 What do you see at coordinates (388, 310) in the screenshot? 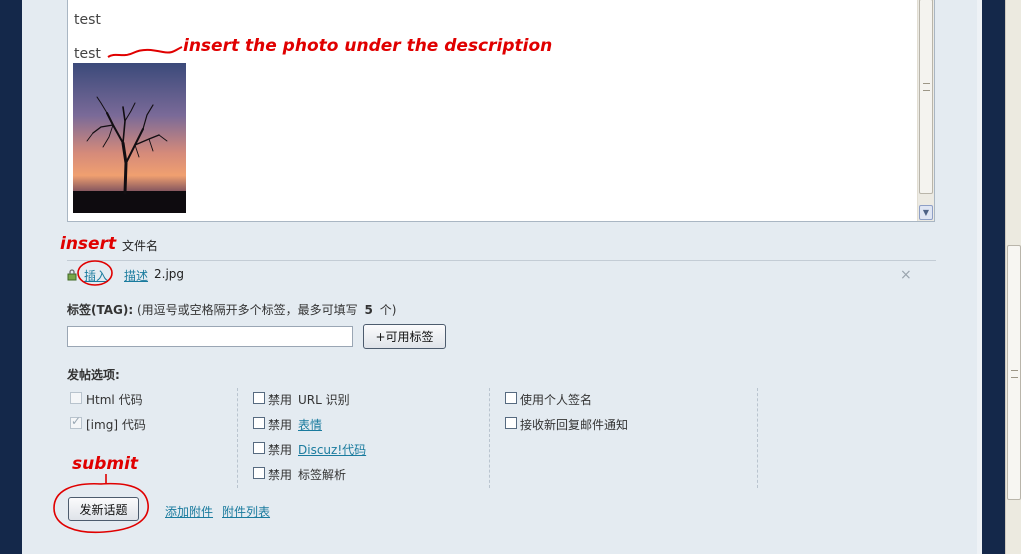
I see `tag-hint-suffix: 个)` at bounding box center [388, 310].